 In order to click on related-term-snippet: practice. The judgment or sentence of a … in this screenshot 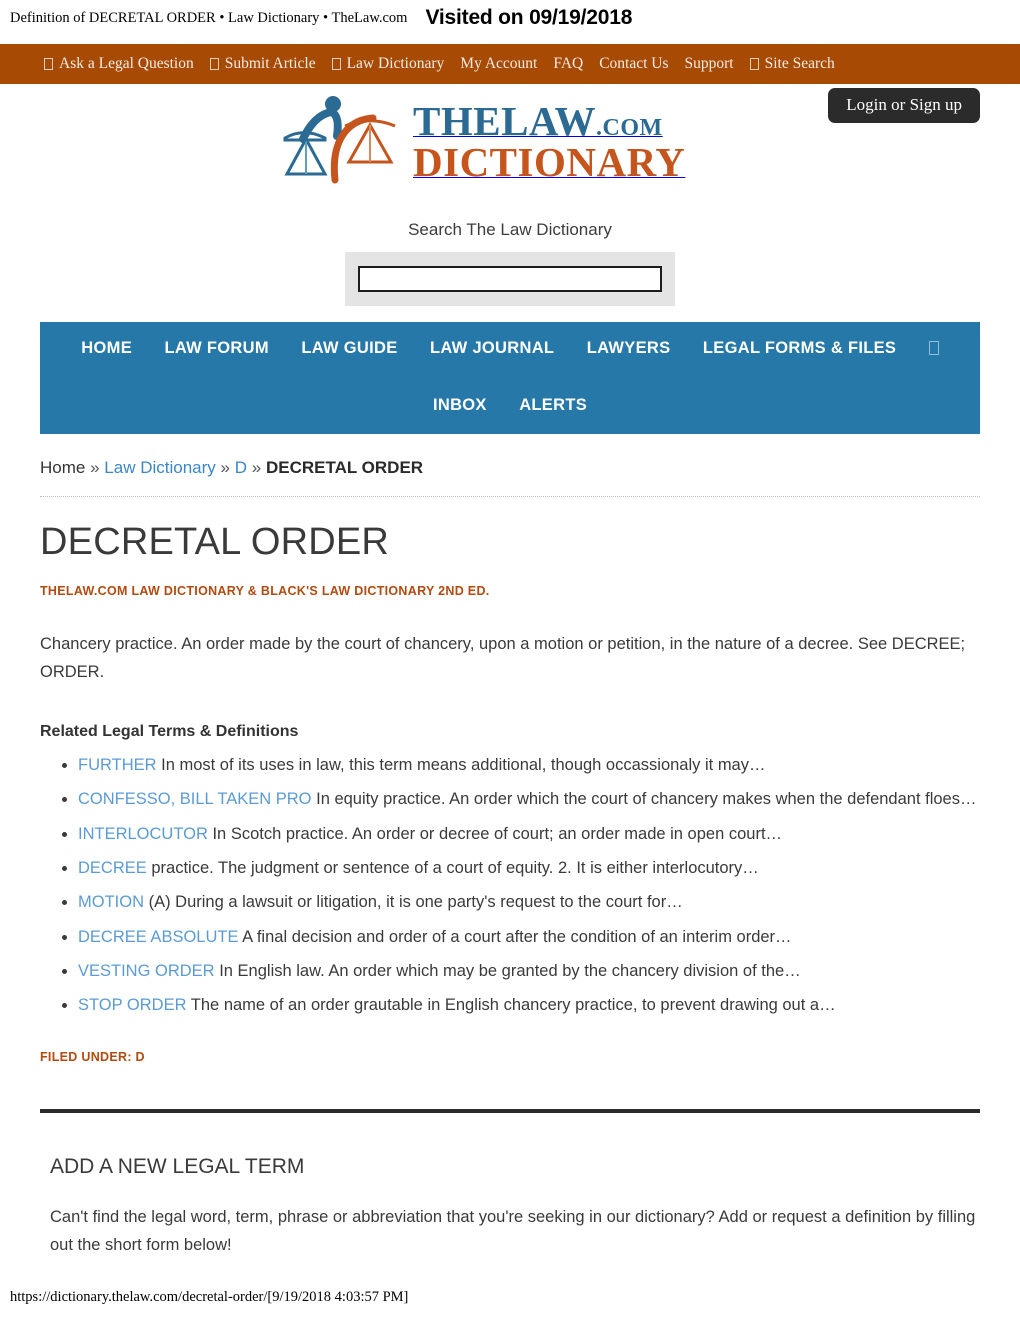, I will do `click(455, 867)`.